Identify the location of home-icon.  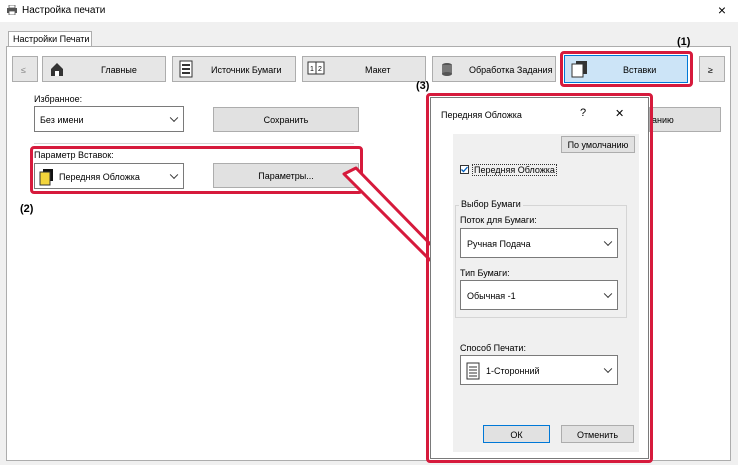
(57, 69).